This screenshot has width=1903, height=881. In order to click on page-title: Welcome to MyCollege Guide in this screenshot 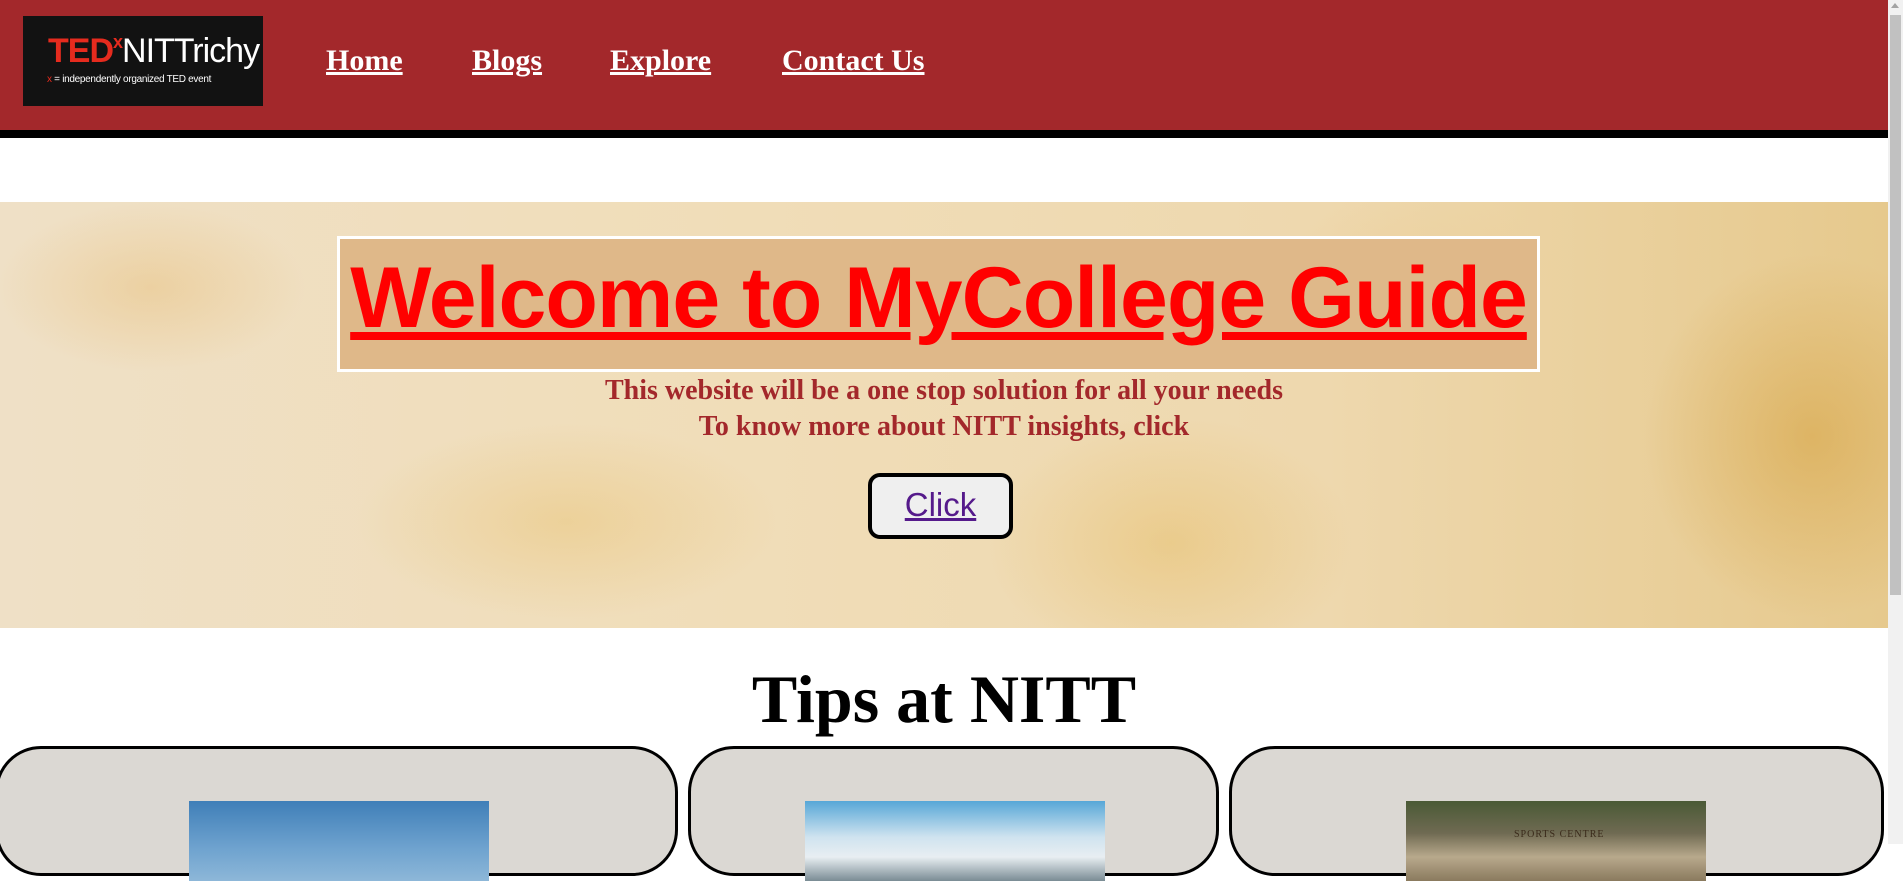, I will do `click(939, 298)`.